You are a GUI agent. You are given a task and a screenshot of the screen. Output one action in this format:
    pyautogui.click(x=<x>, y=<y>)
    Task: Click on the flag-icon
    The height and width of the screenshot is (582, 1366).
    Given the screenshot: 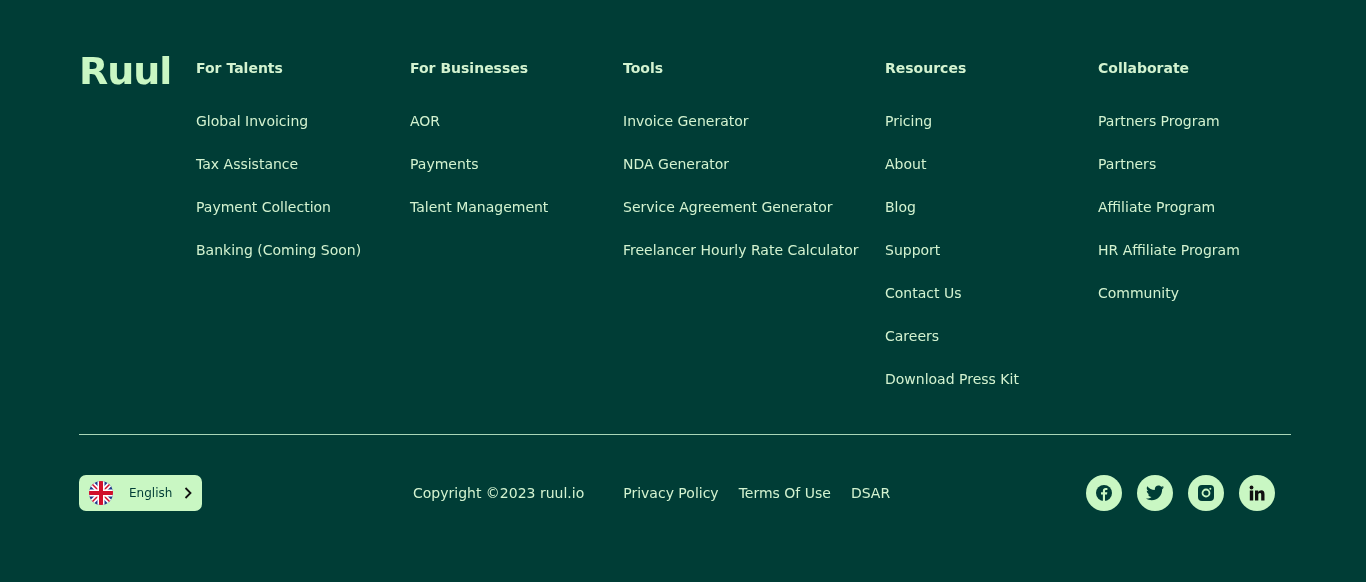 What is the action you would take?
    pyautogui.click(x=101, y=493)
    